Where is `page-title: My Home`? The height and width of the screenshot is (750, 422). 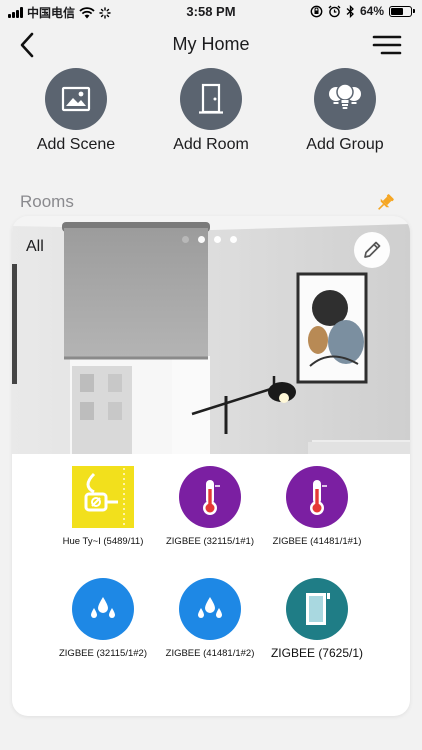
page-title: My Home is located at coordinates (211, 44).